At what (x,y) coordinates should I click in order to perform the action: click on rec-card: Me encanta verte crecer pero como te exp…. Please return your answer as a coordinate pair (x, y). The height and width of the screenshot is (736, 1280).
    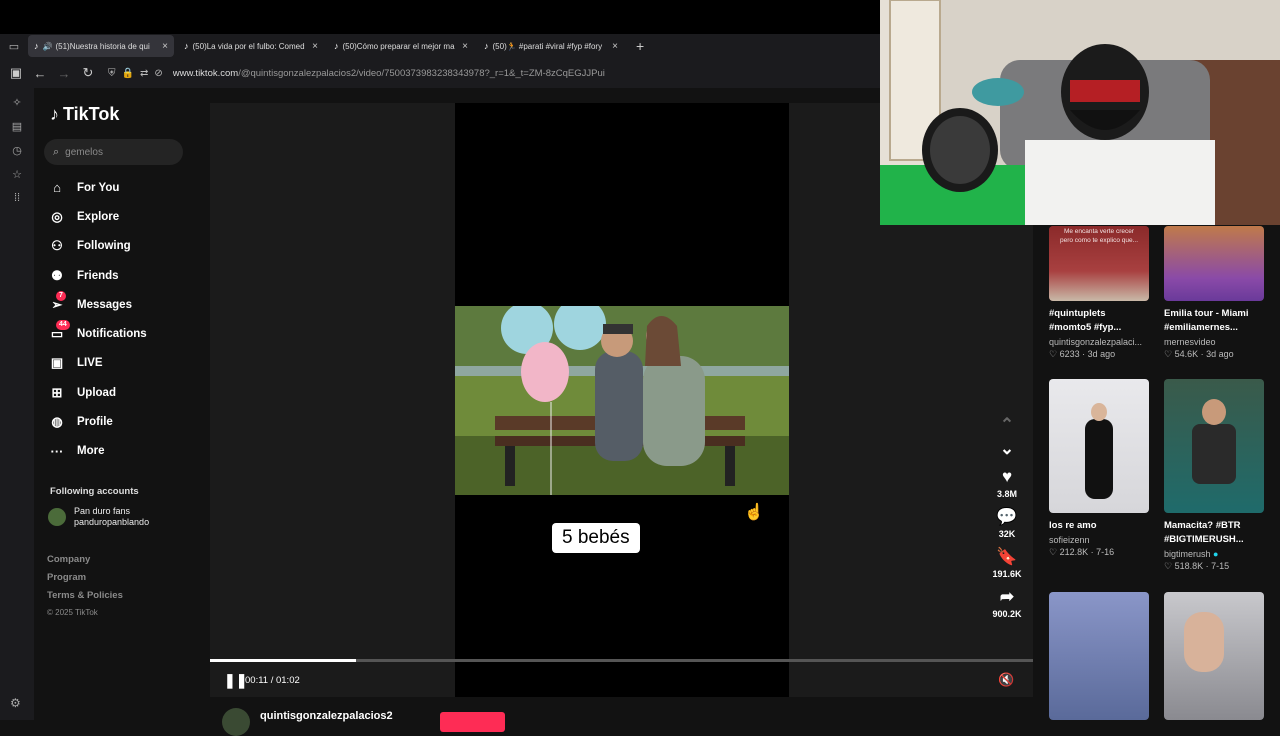
    Looking at the image, I should click on (1100, 293).